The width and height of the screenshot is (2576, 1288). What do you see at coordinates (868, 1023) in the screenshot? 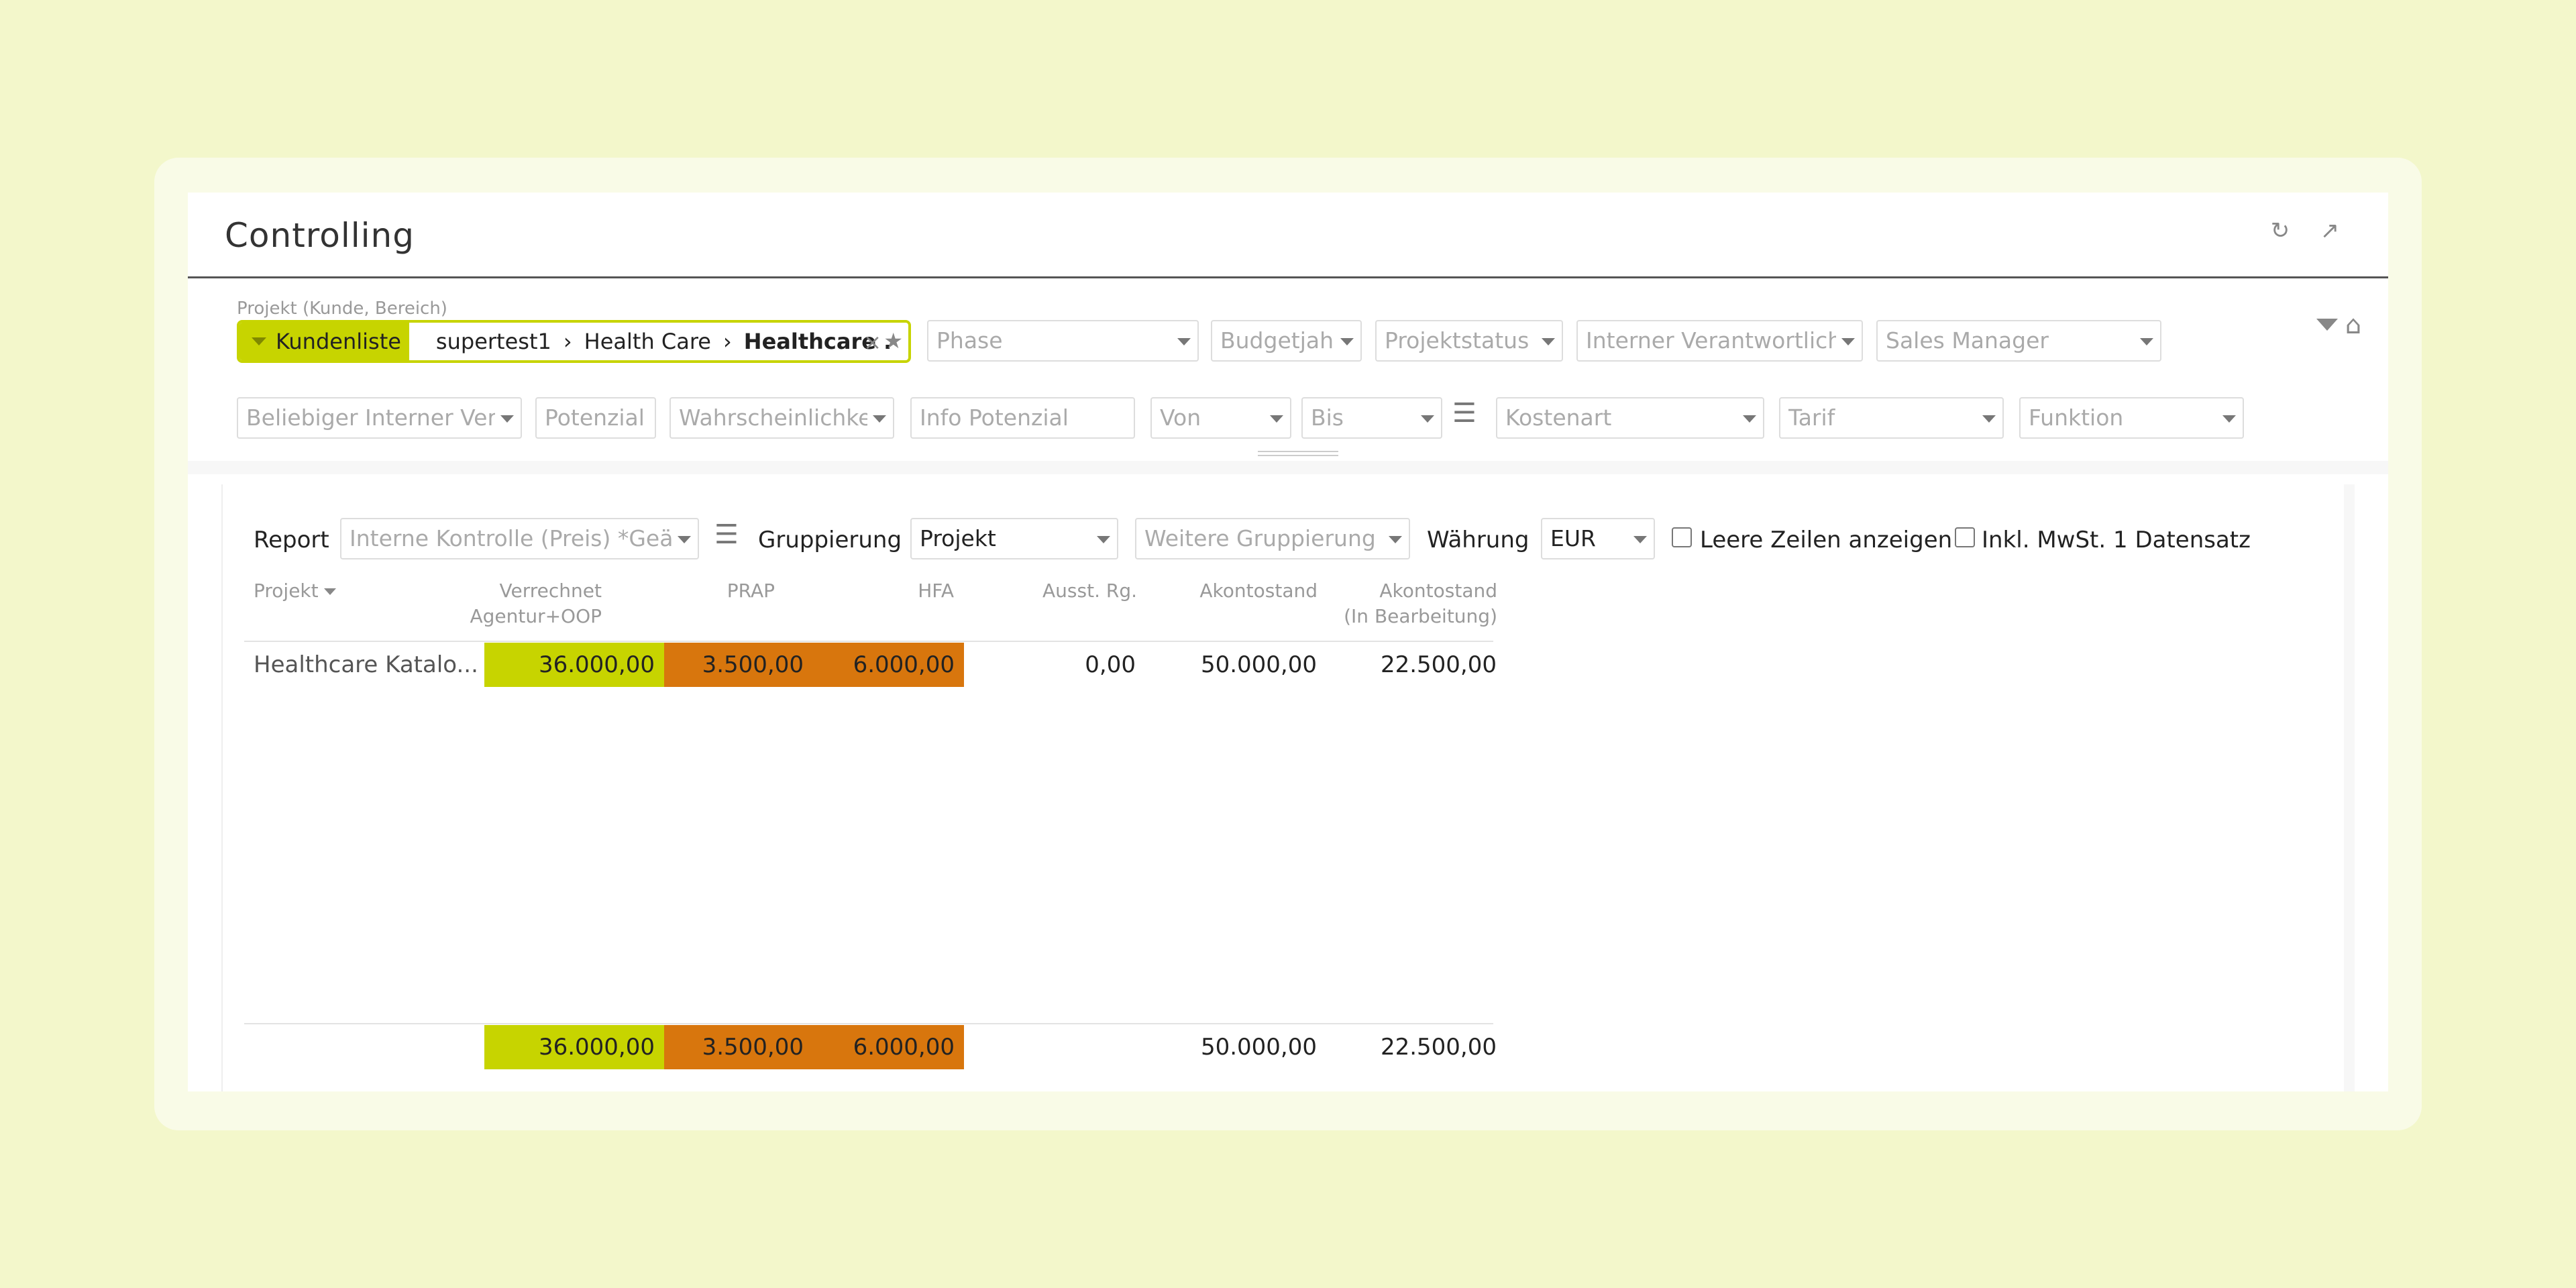
I see `totals-divider` at bounding box center [868, 1023].